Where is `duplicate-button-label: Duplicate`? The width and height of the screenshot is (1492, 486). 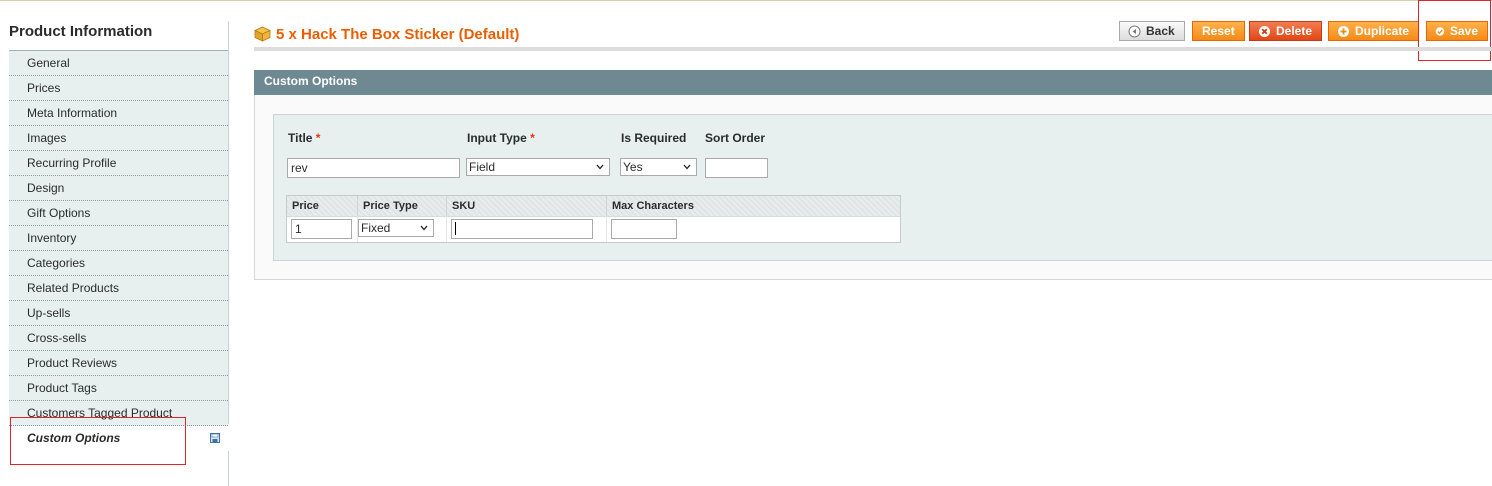 duplicate-button-label: Duplicate is located at coordinates (1382, 31).